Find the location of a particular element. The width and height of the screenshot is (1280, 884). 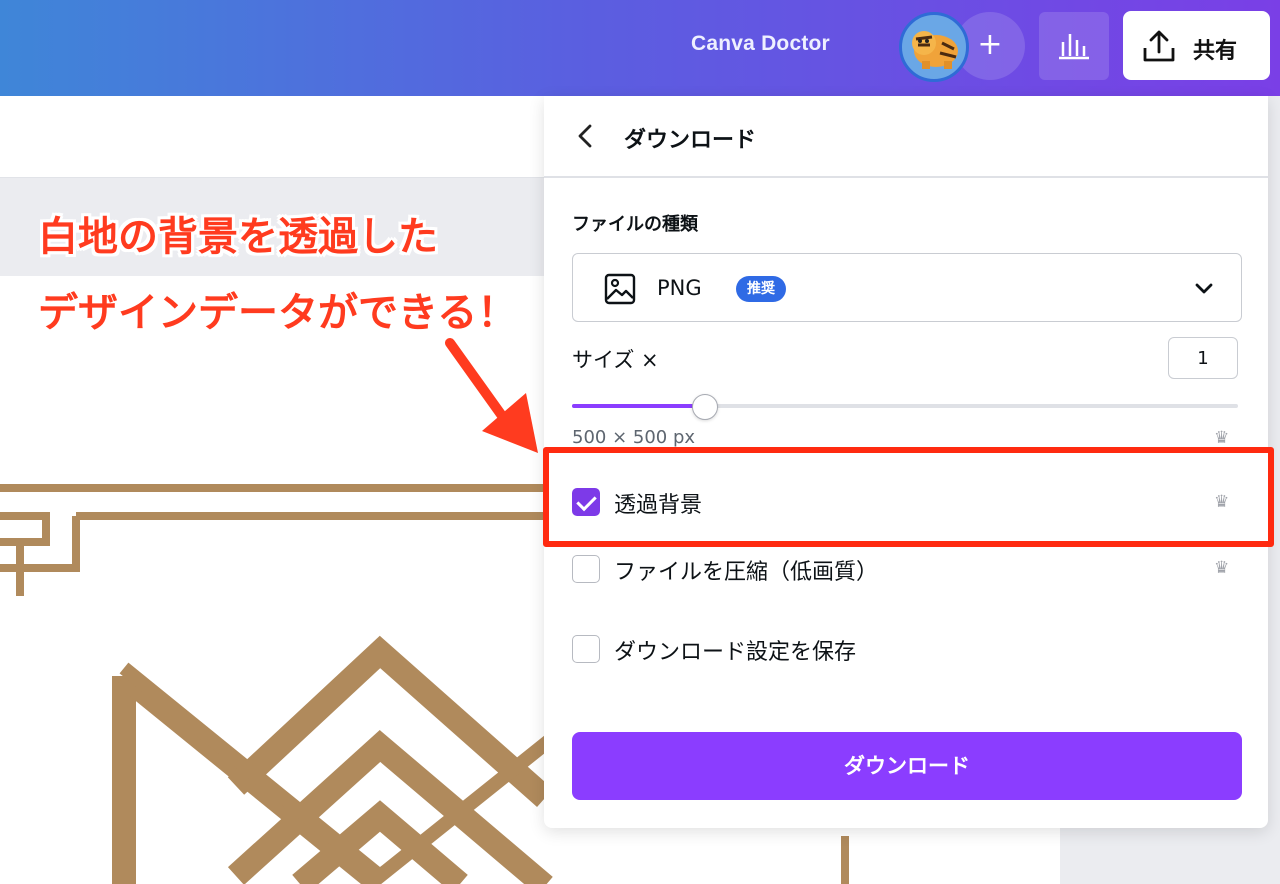

size-slider-thumb is located at coordinates (705, 407).